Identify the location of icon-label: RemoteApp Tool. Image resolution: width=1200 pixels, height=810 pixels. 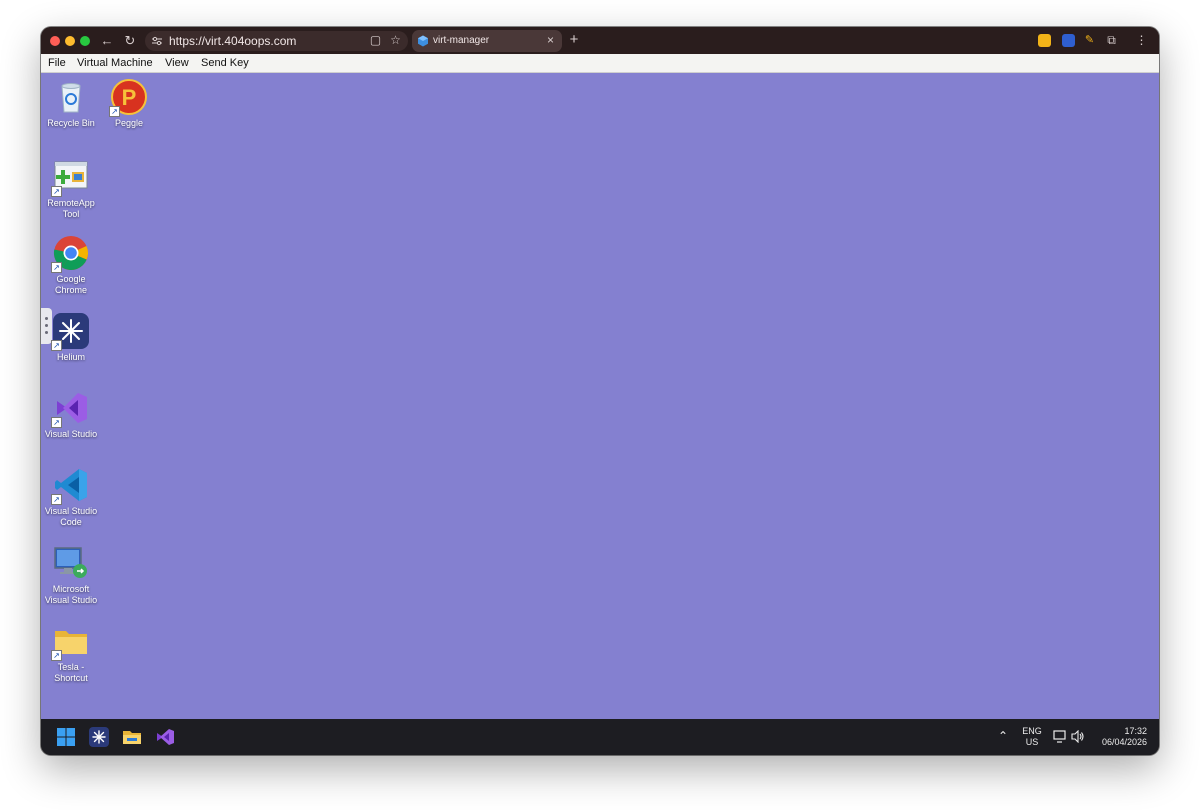
(71, 208).